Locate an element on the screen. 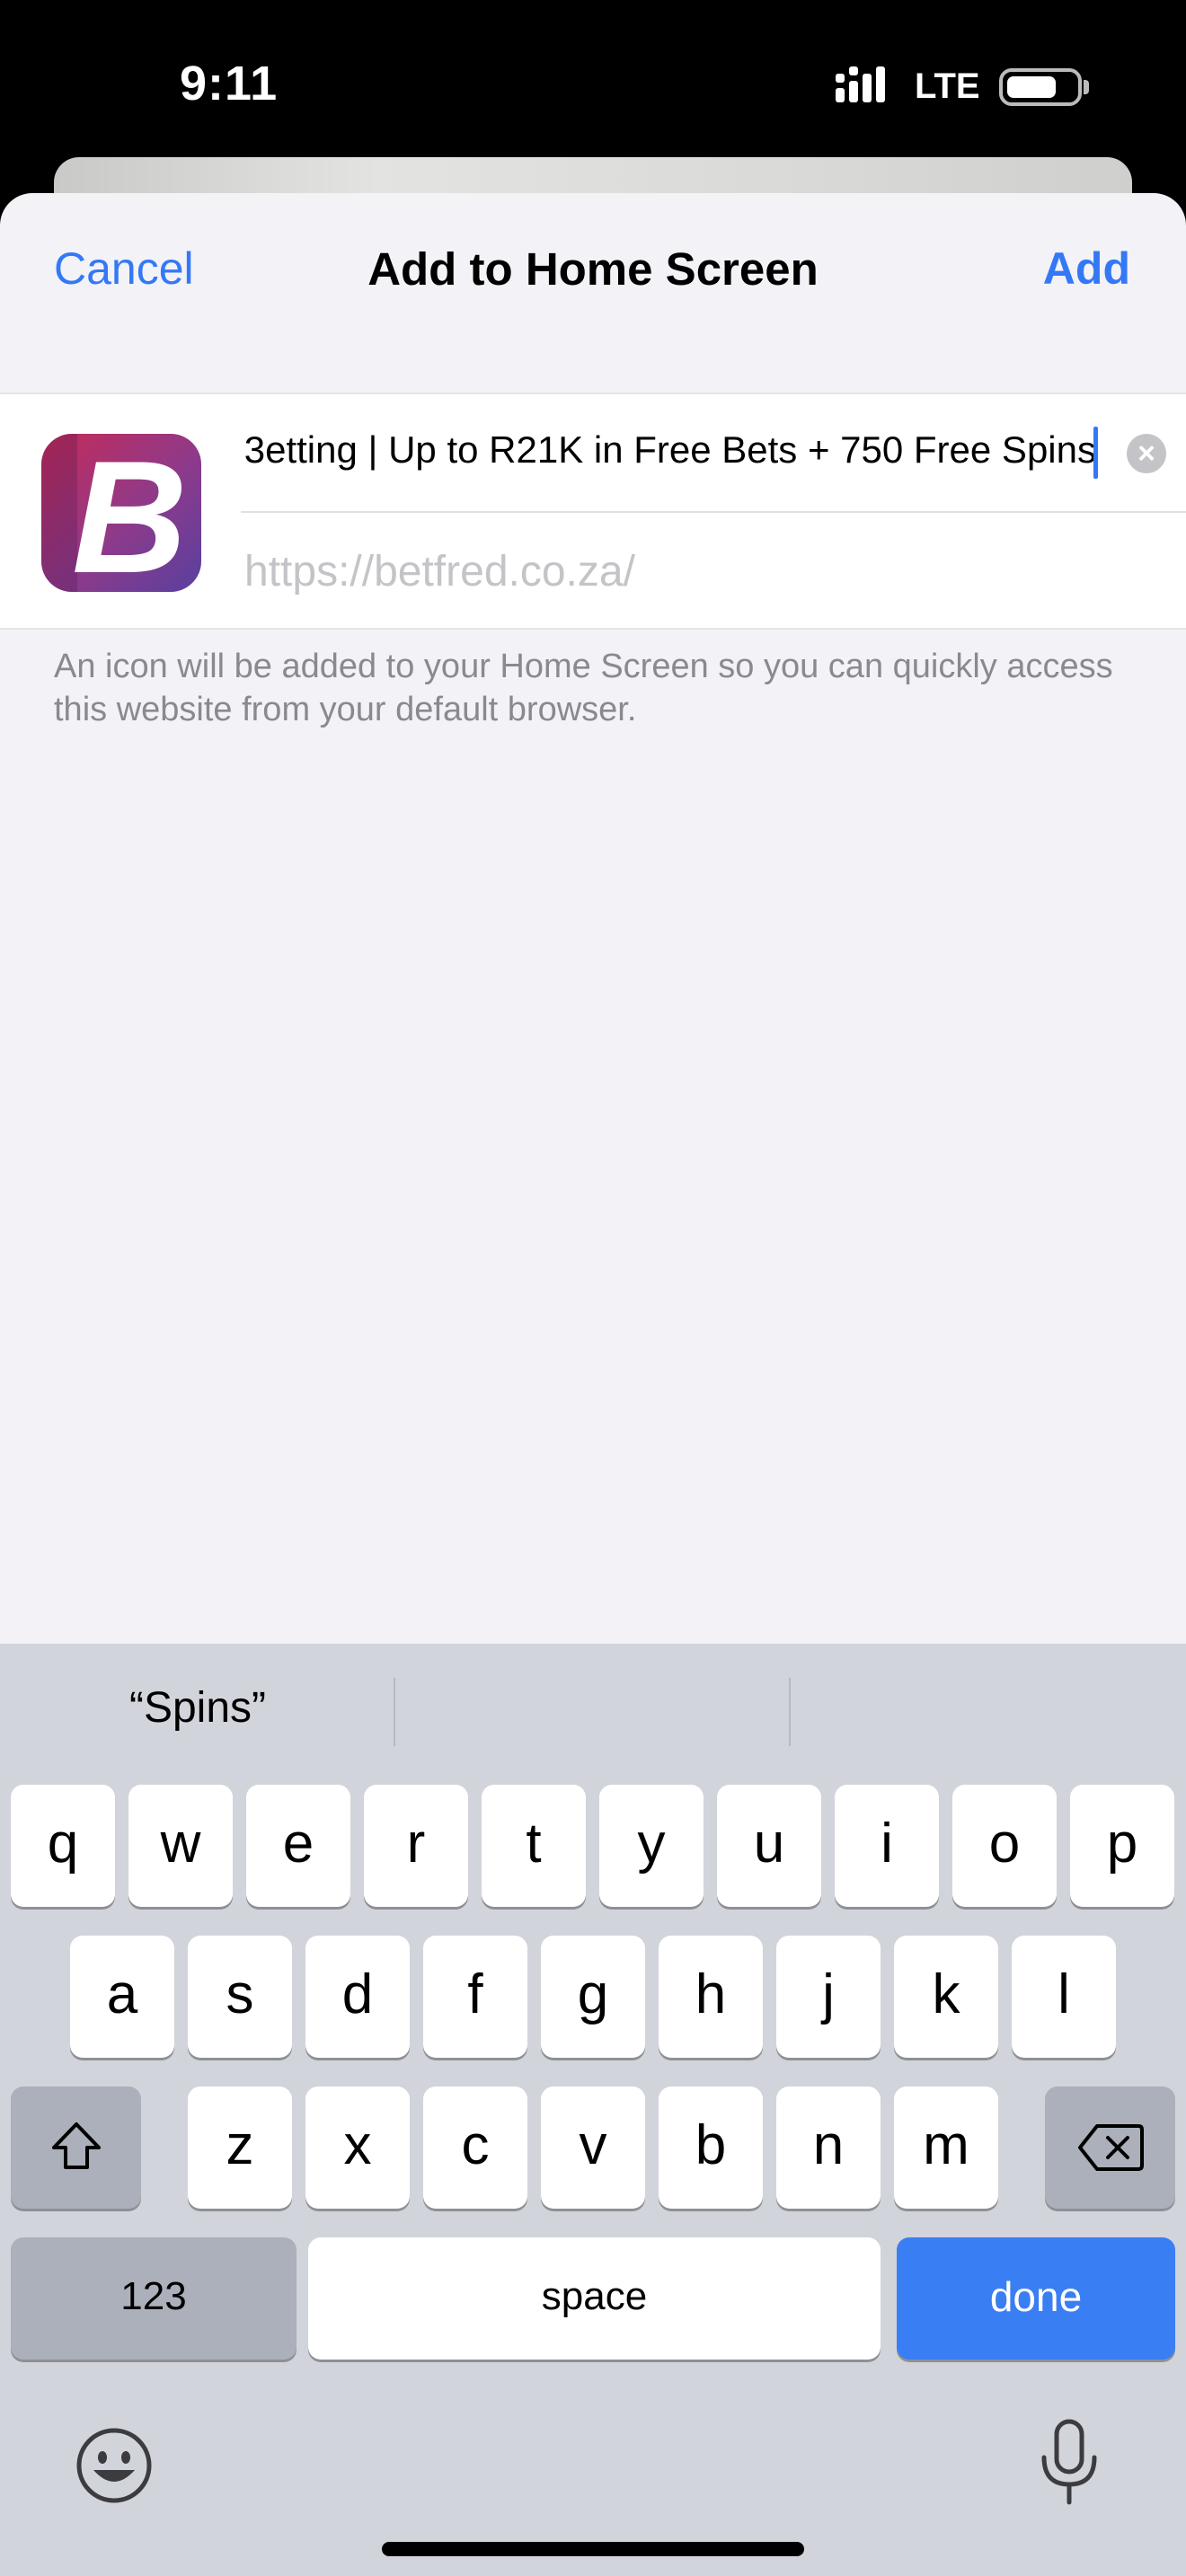 Image resolution: width=1186 pixels, height=2576 pixels. key-b: b is located at coordinates (711, 2147).